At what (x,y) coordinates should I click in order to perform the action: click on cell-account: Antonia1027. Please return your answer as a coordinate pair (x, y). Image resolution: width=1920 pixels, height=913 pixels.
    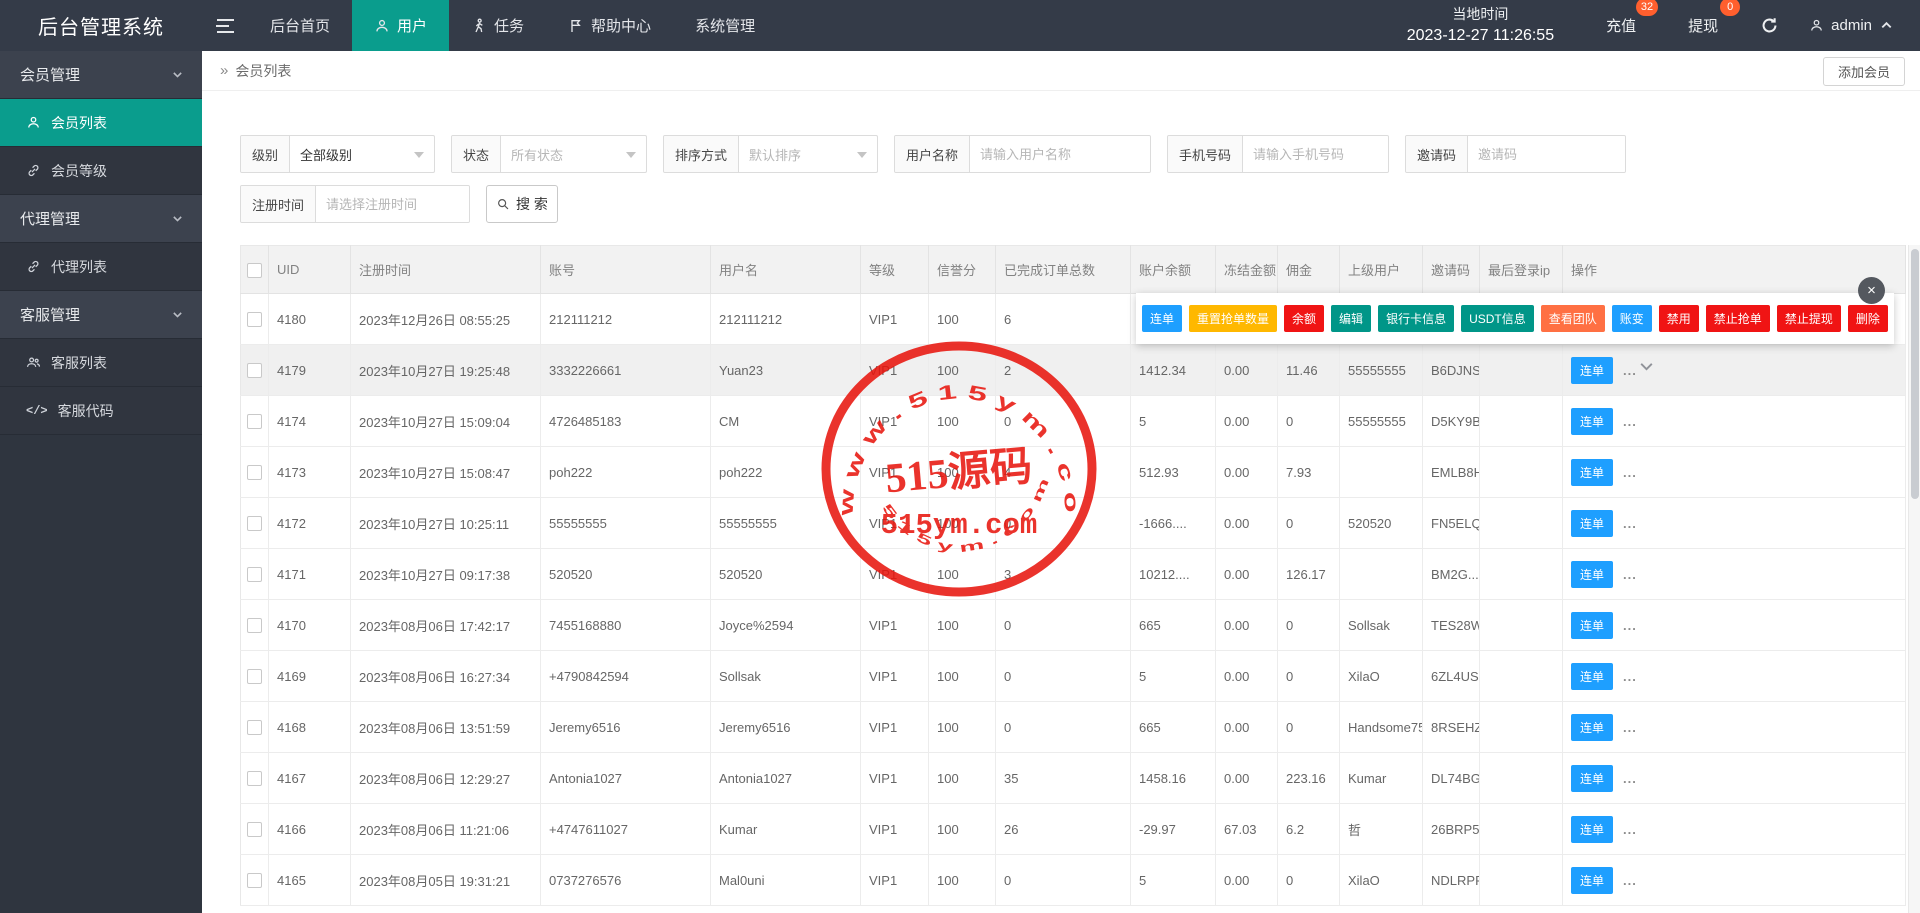
    Looking at the image, I should click on (625, 778).